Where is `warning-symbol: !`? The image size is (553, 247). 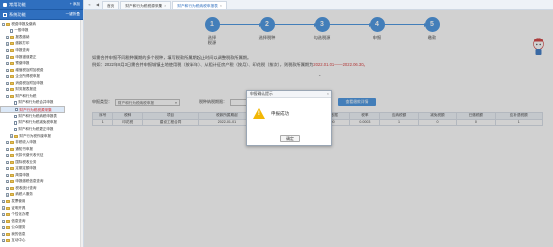
warning-symbol: ! is located at coordinates (258, 114).